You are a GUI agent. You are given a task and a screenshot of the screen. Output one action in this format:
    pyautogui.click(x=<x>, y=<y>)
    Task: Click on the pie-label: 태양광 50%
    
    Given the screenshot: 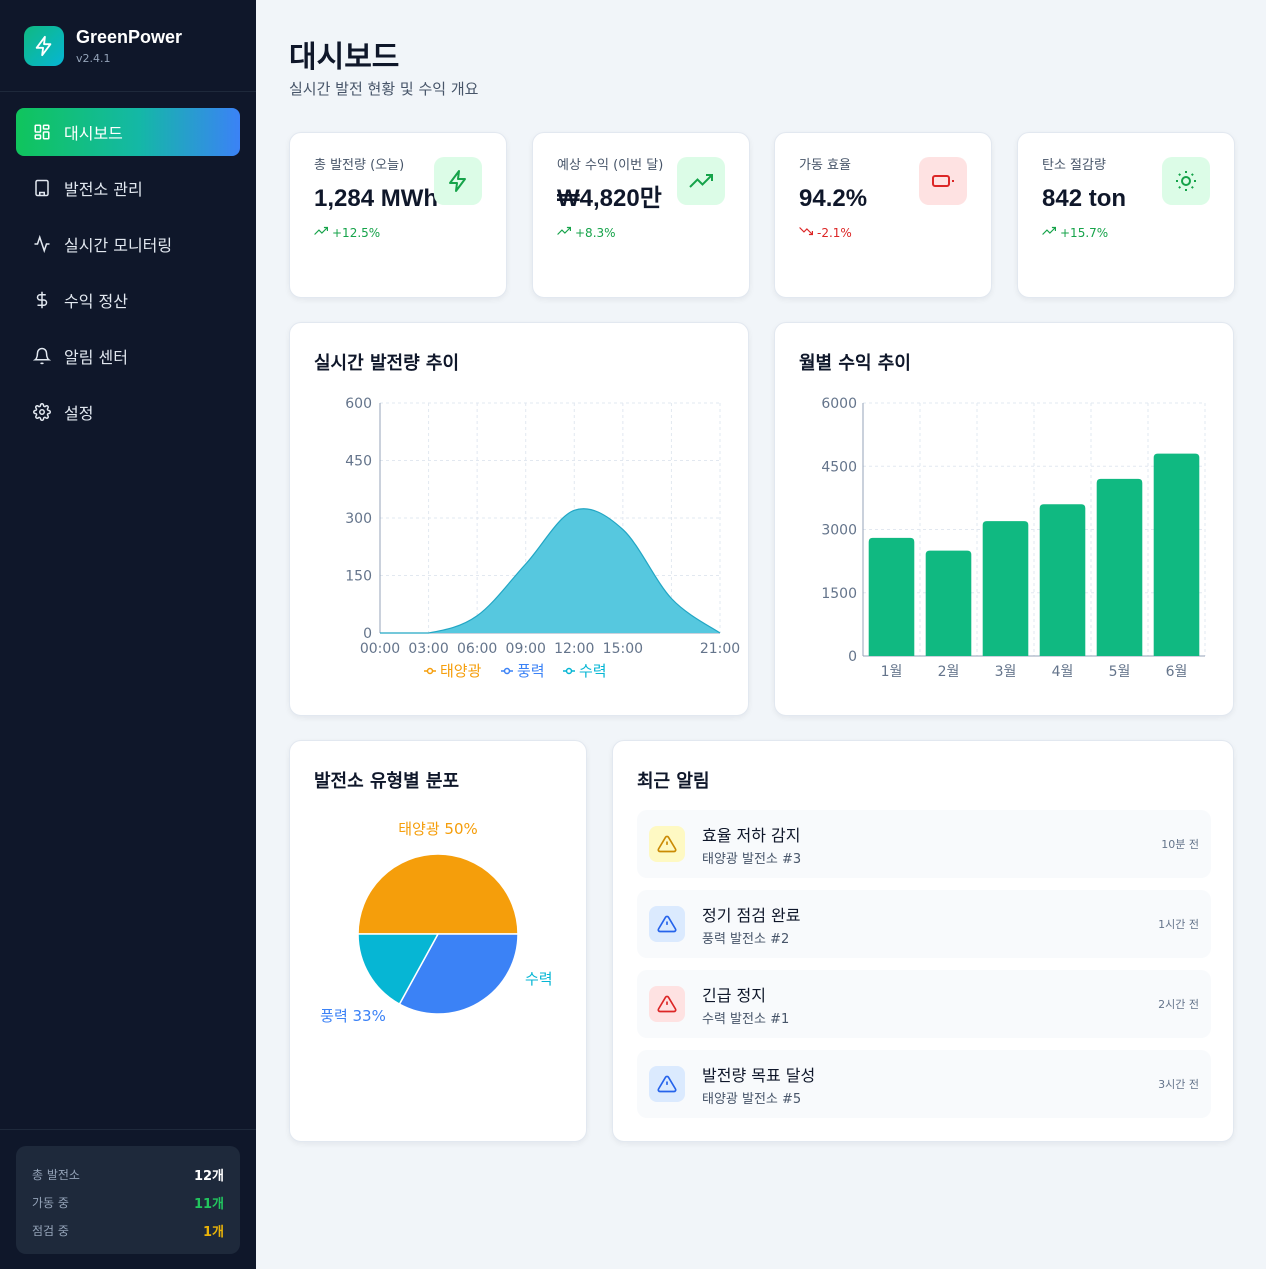 What is the action you would take?
    pyautogui.click(x=438, y=829)
    